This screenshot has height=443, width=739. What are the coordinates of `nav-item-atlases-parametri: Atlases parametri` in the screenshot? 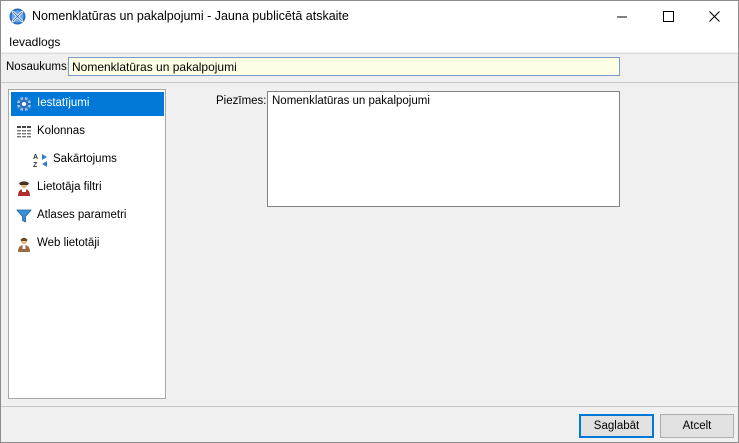 It's located at (87, 216).